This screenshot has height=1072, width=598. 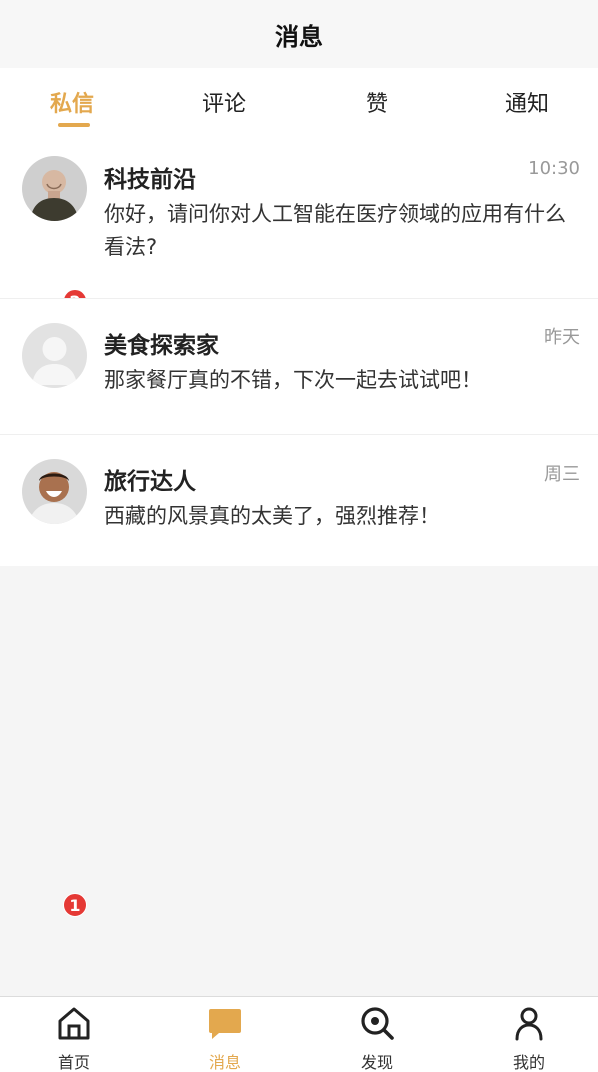 I want to click on header: 消息, so click(x=299, y=34).